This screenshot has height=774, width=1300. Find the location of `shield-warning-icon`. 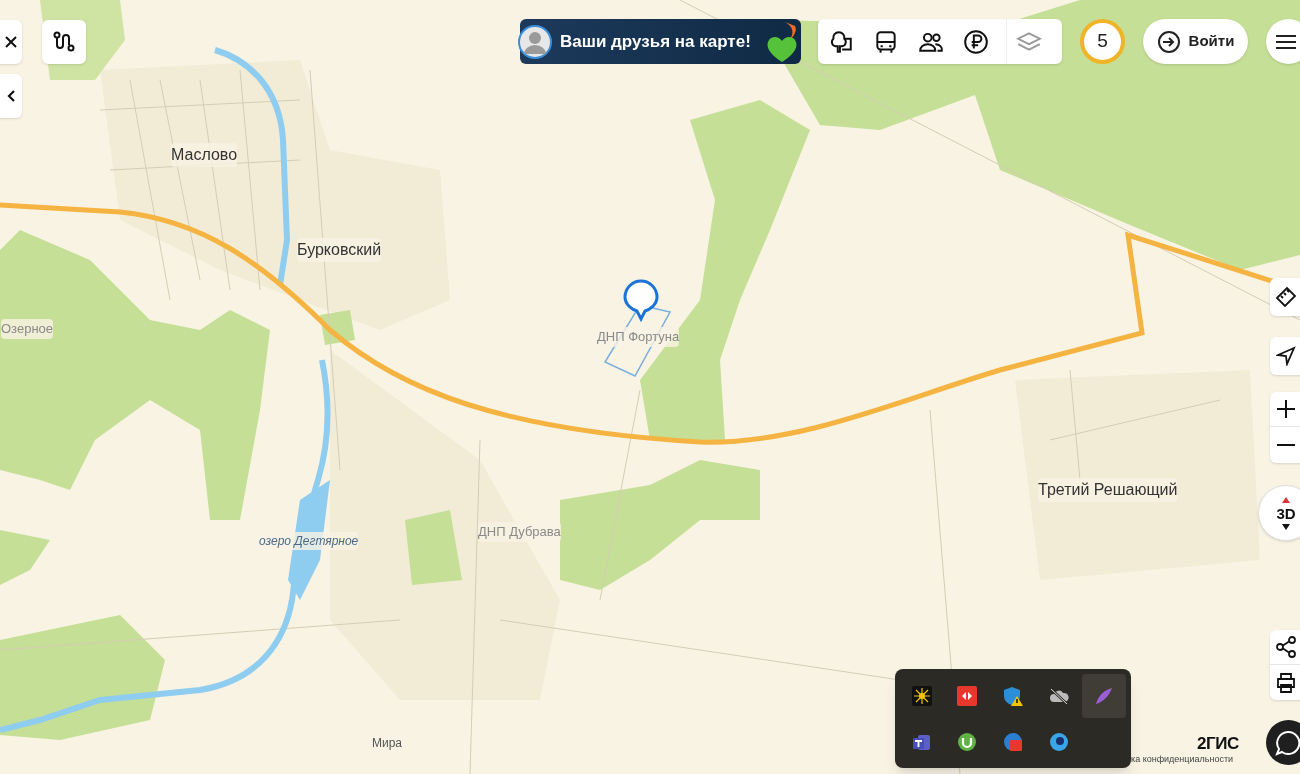

shield-warning-icon is located at coordinates (1013, 696).